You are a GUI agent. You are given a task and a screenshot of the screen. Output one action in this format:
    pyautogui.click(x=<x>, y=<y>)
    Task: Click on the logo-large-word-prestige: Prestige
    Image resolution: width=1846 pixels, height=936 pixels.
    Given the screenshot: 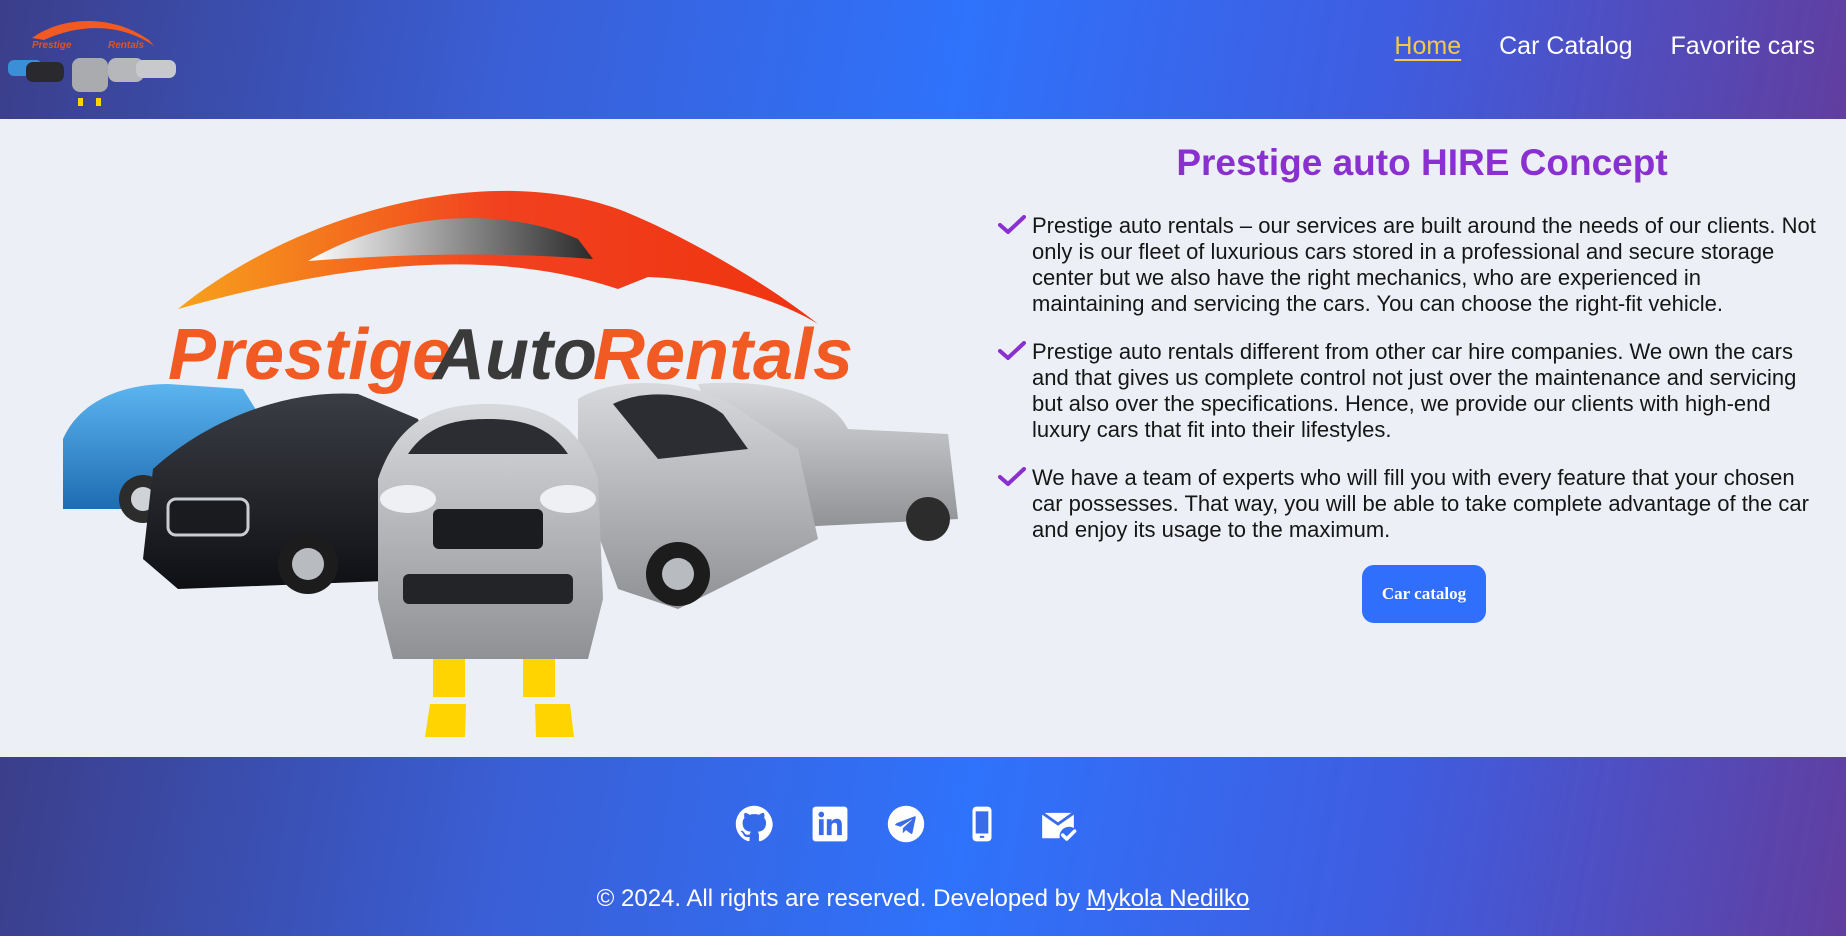 What is the action you would take?
    pyautogui.click(x=310, y=355)
    